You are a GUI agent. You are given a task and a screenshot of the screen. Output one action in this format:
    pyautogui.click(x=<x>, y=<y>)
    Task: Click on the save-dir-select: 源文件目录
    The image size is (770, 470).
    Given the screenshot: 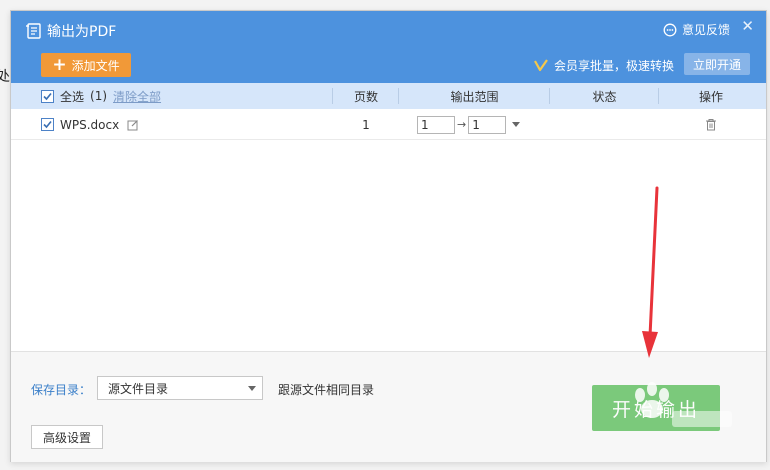 What is the action you would take?
    pyautogui.click(x=180, y=388)
    